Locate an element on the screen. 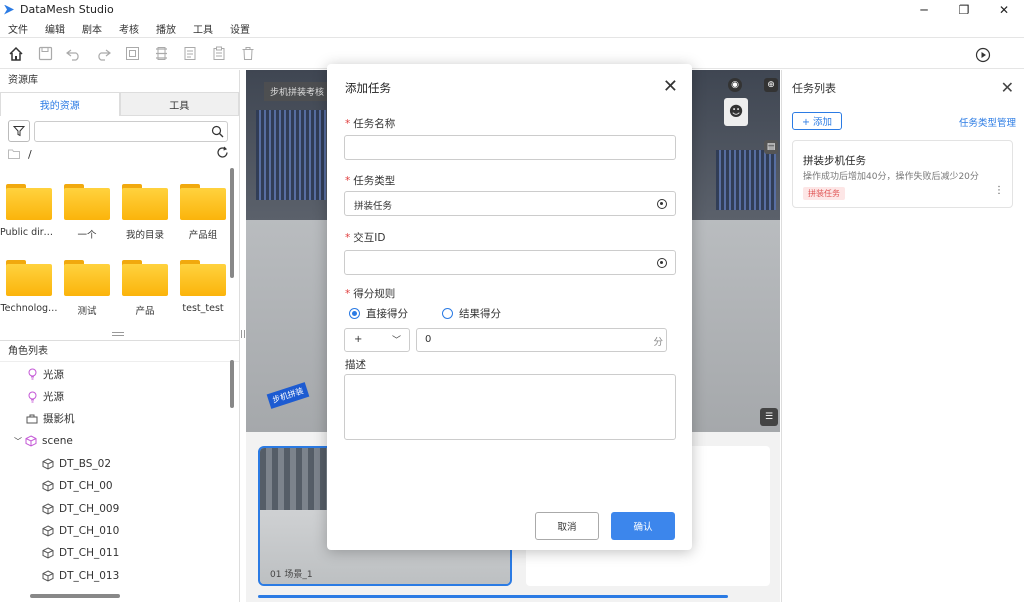  clipboard-icon is located at coordinates (219, 54).